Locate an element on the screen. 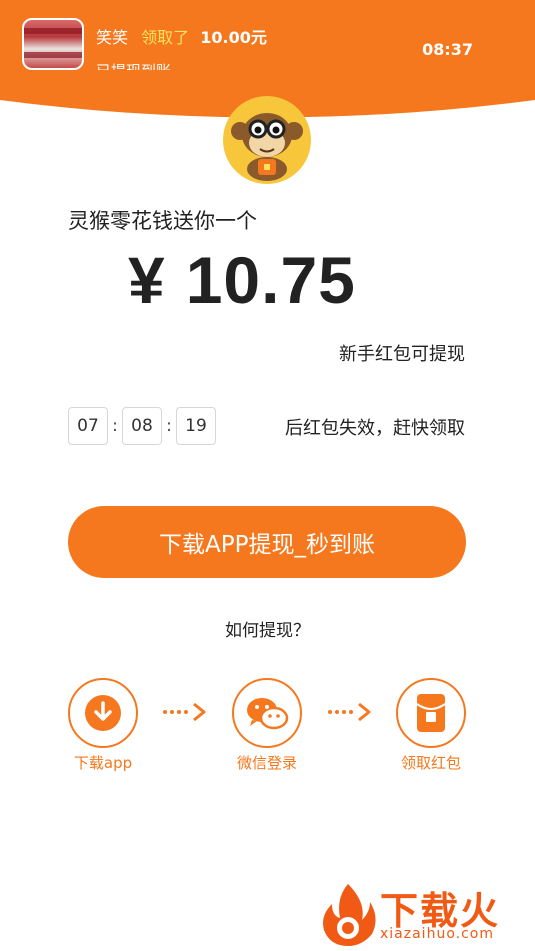  currency-symbol: ¥ is located at coordinates (147, 280).